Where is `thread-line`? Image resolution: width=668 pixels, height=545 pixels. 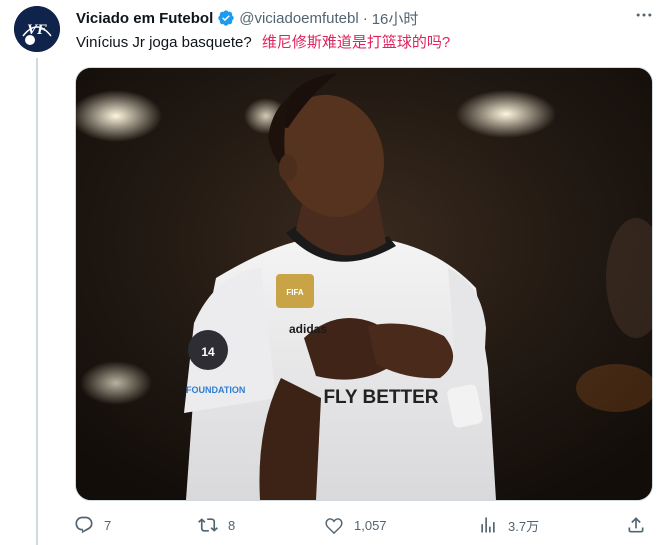
thread-line is located at coordinates (37, 301).